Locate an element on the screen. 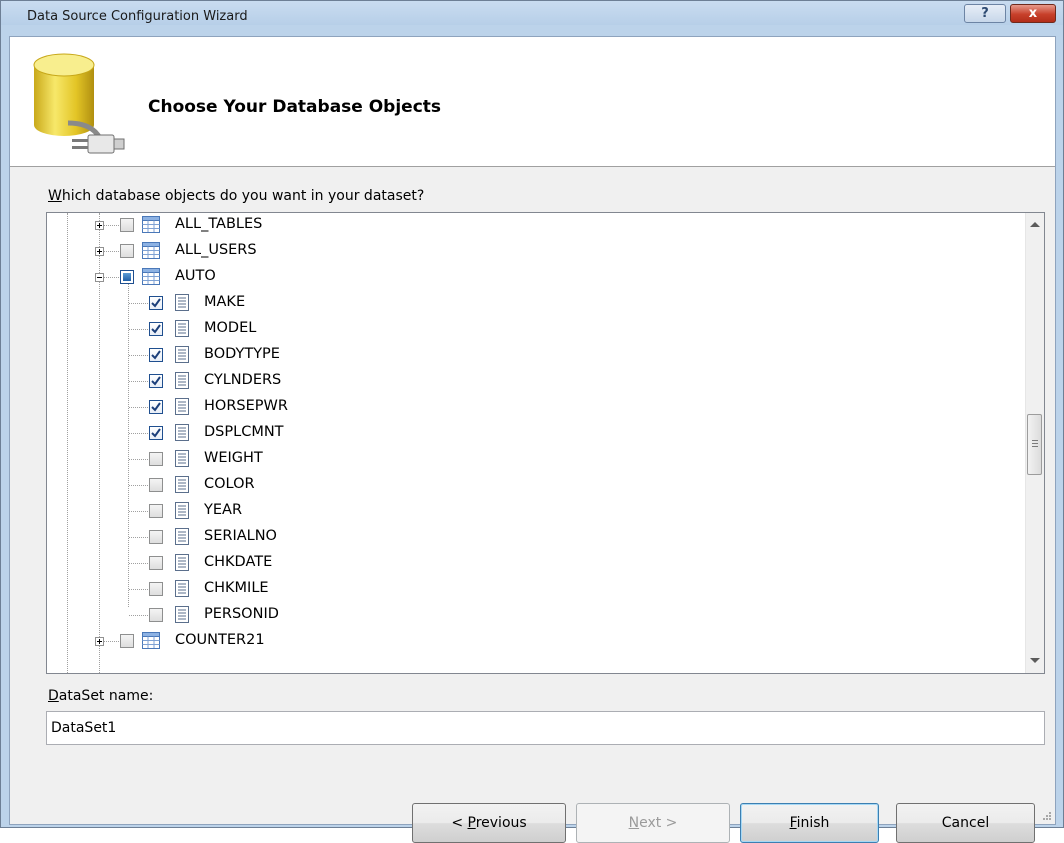 The height and width of the screenshot is (843, 1064). tree-scrollbar is located at coordinates (1034, 443).